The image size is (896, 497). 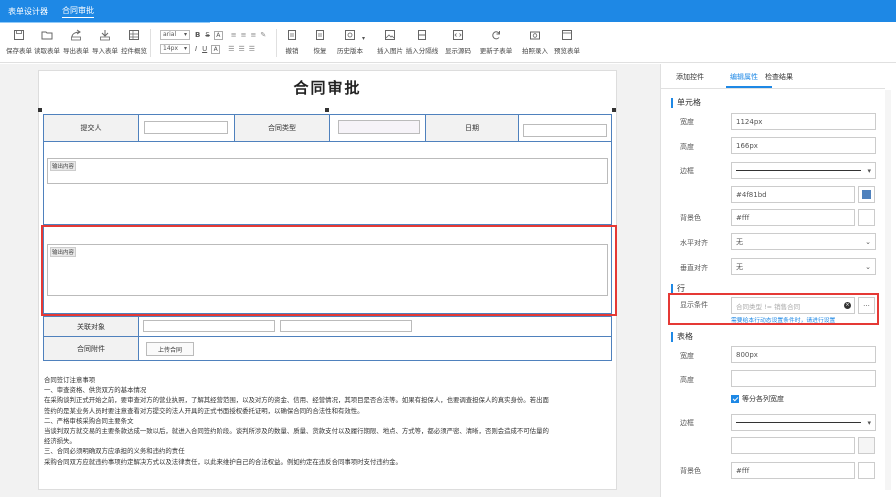 I want to click on export-icon, so click(x=76, y=35).